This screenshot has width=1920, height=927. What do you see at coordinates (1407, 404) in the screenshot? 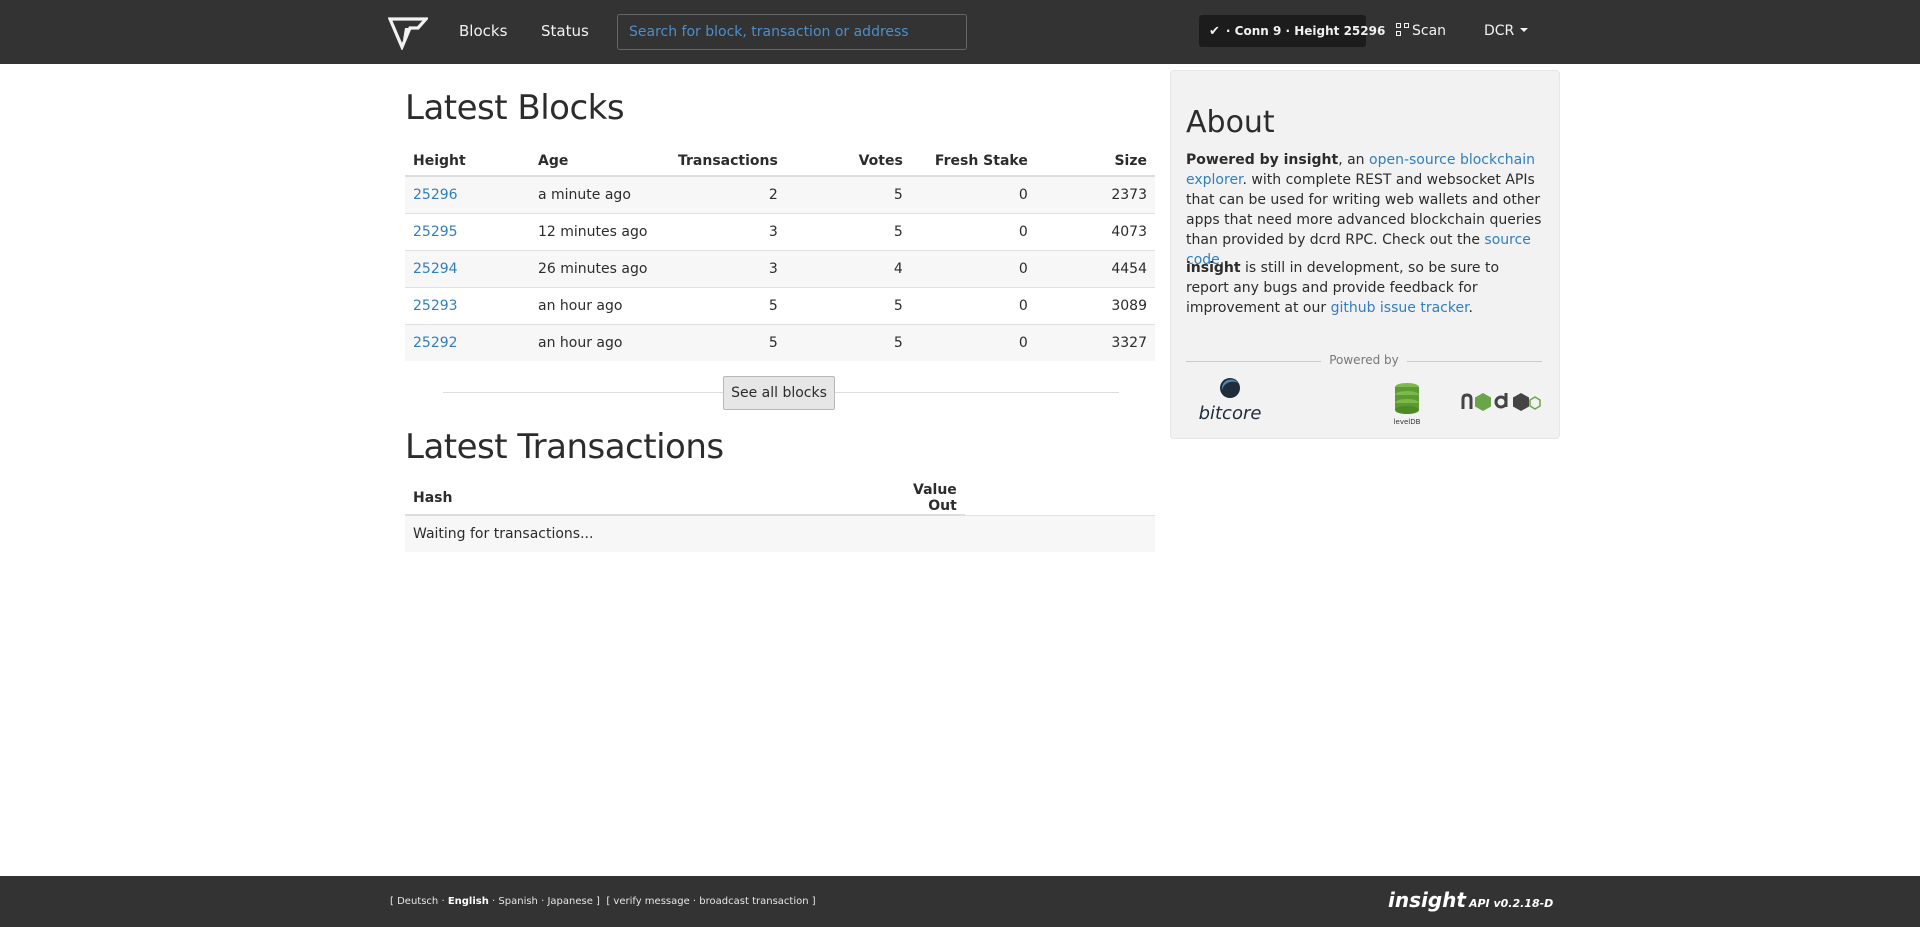
I see `leveldb-logo-icon: levelDB` at bounding box center [1407, 404].